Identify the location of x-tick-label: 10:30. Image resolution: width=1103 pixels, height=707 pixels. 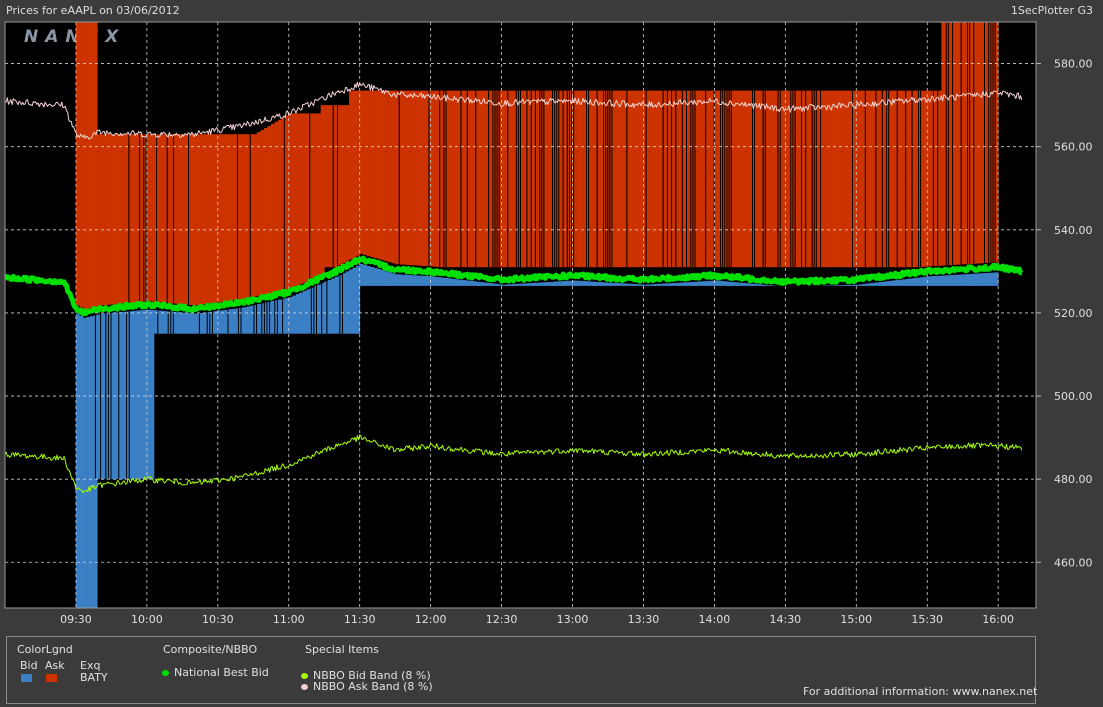
(218, 619).